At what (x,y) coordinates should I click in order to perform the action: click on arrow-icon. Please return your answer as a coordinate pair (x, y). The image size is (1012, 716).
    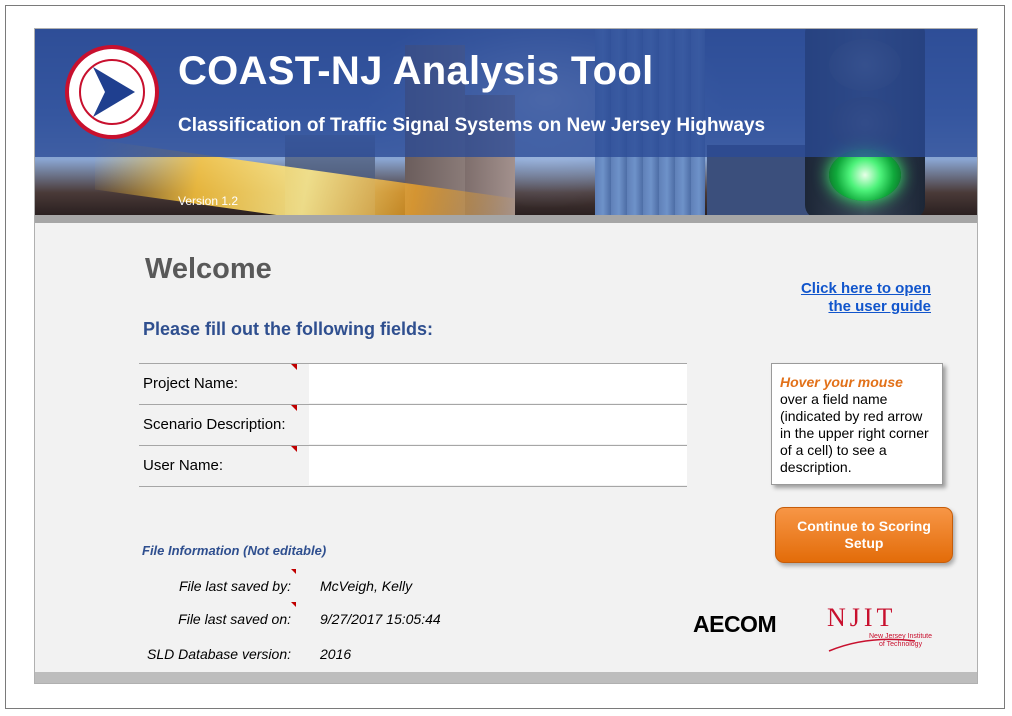
    Looking at the image, I should click on (114, 92).